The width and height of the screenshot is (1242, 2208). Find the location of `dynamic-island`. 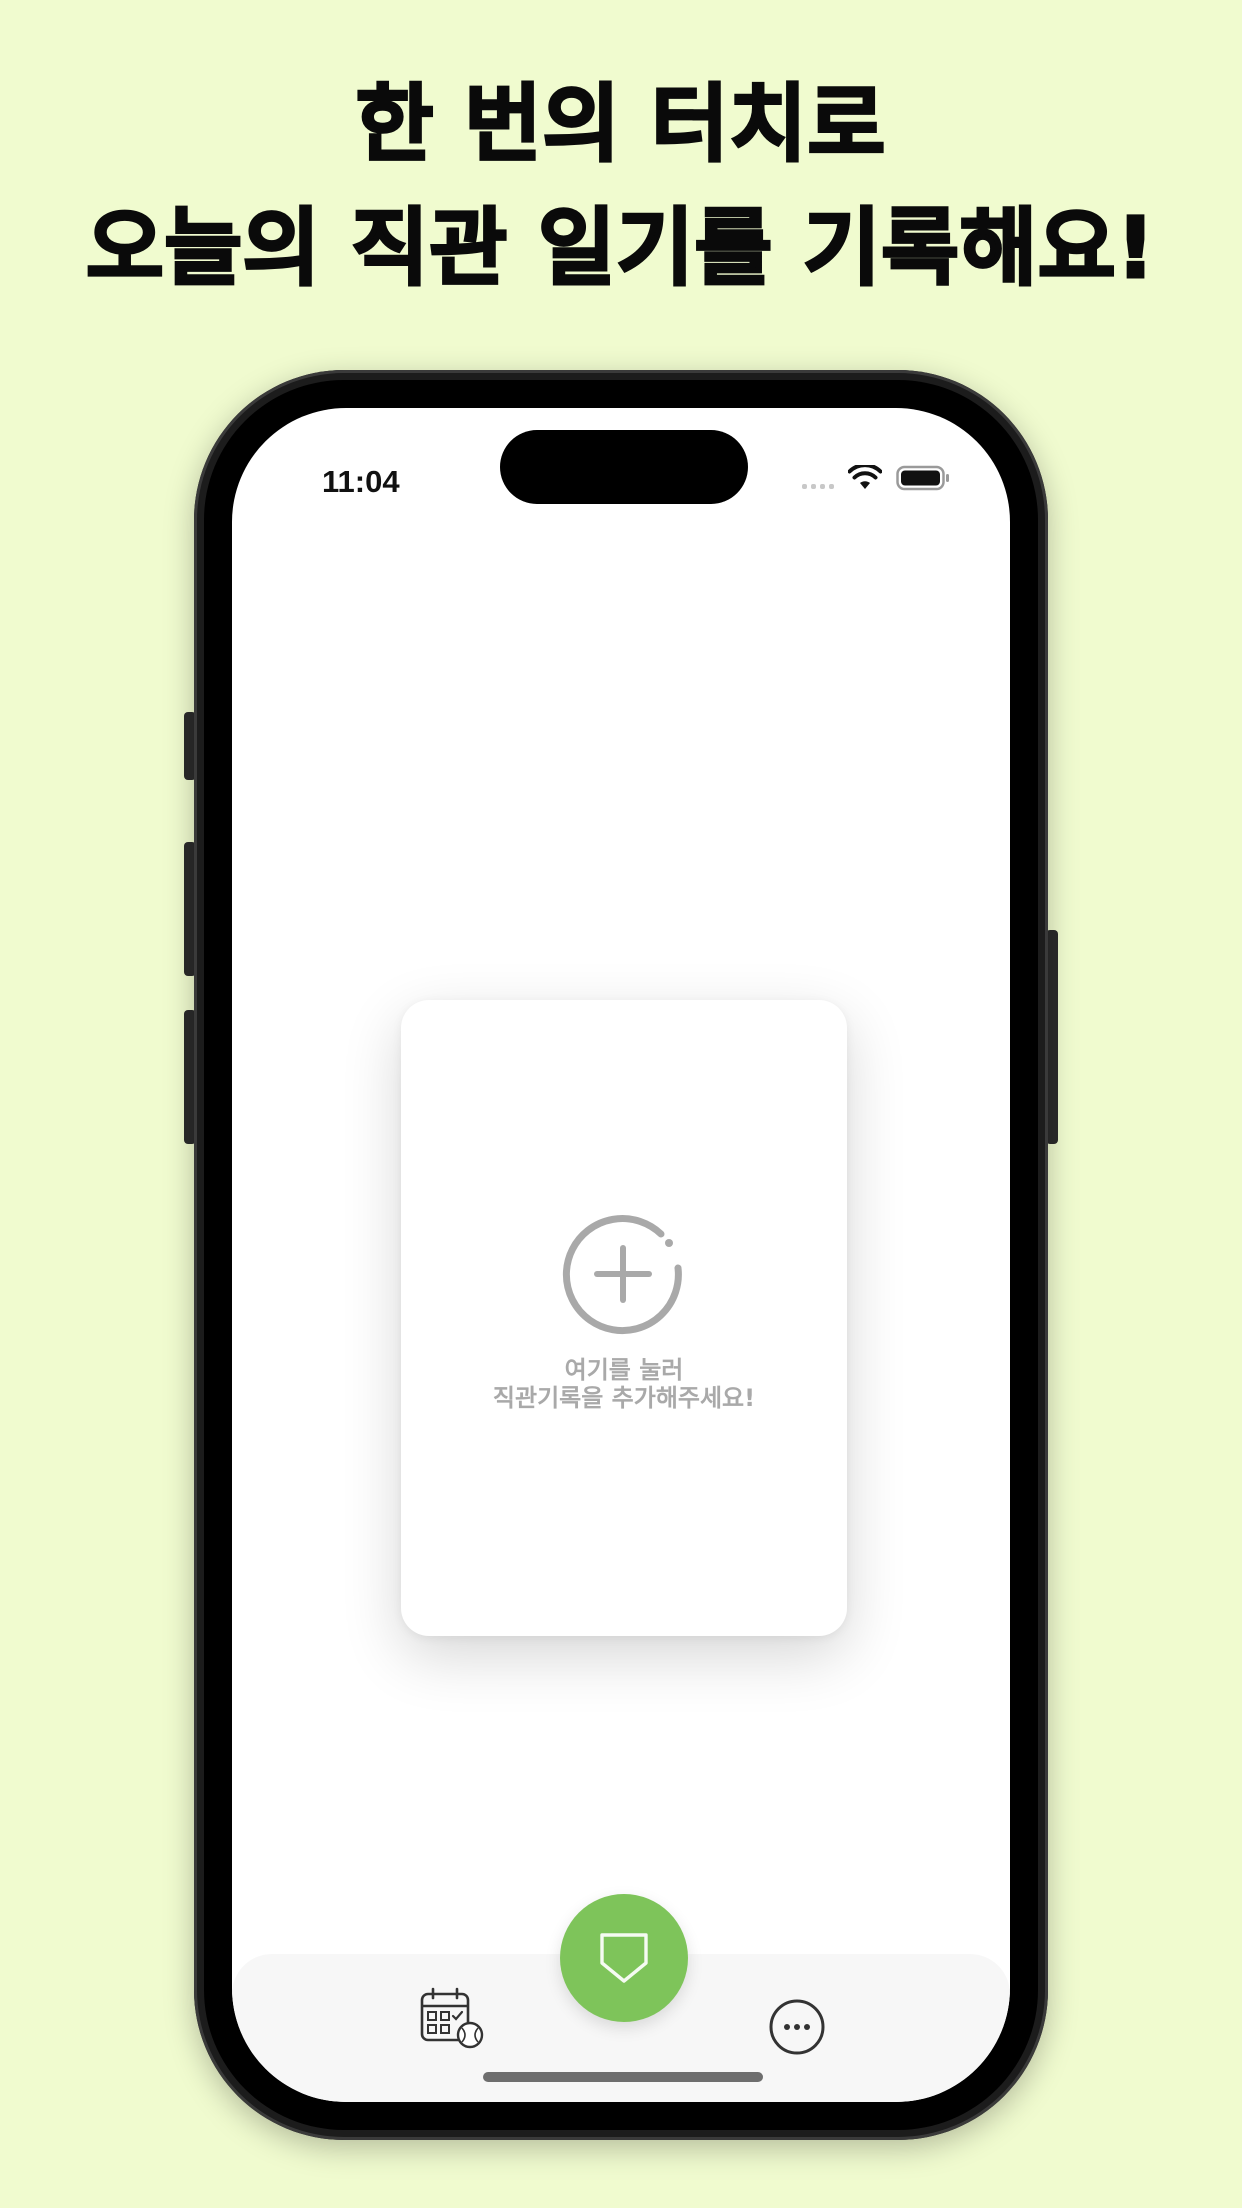

dynamic-island is located at coordinates (624, 467).